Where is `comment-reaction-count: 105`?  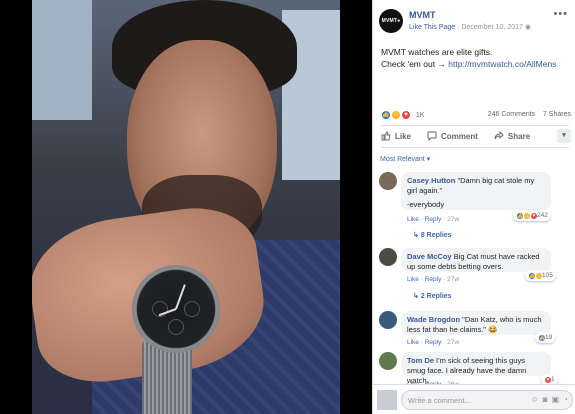 comment-reaction-count: 105 is located at coordinates (547, 275).